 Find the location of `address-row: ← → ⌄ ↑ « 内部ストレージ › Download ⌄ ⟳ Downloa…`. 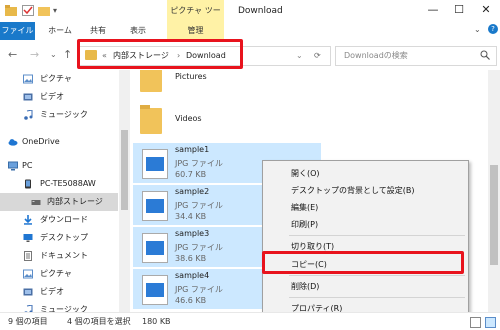

address-row: ← → ⌄ ↑ « 内部ストレージ › Download ⌄ ⟳ Downloa… is located at coordinates (250, 55).